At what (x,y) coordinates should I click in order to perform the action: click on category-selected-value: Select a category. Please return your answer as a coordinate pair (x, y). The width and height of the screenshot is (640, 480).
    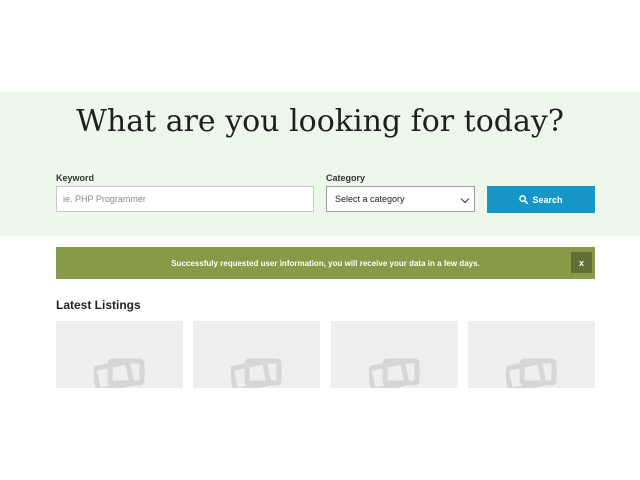
    Looking at the image, I should click on (370, 199).